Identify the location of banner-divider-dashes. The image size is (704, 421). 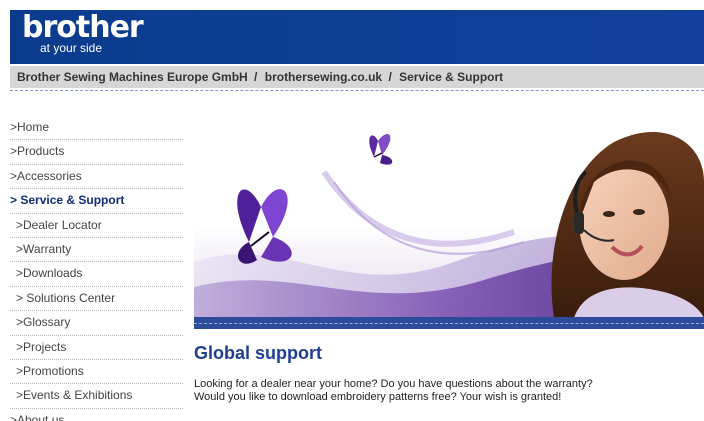
(449, 323).